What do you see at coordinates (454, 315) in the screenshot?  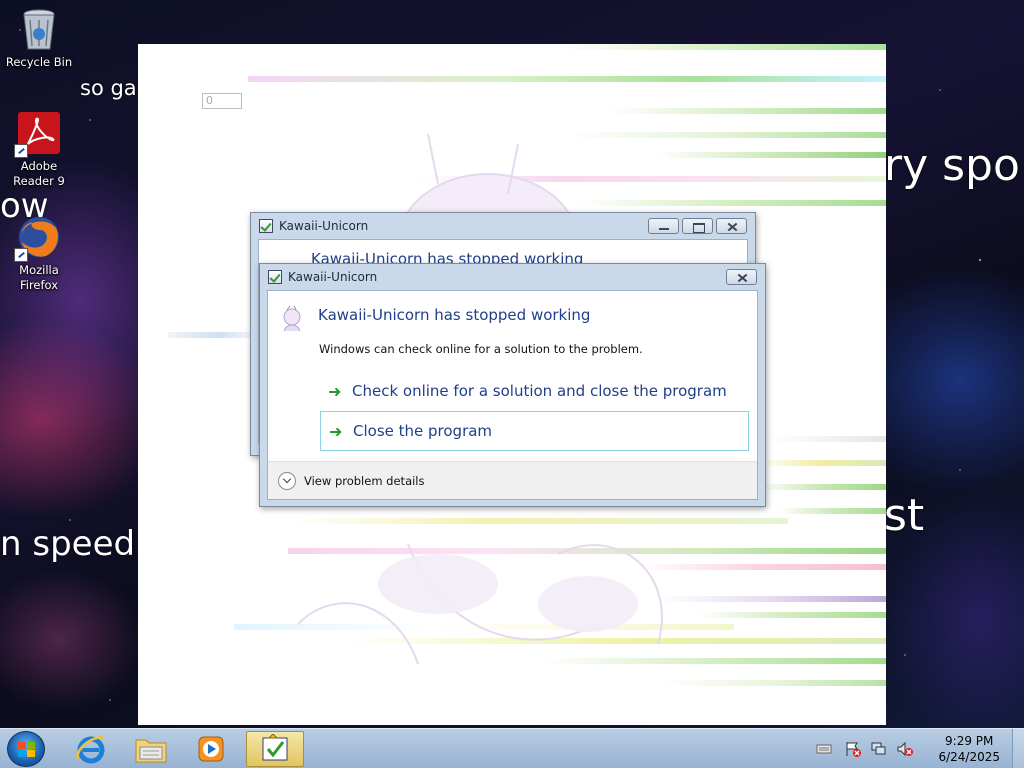 I see `dialog-heading: Kawaii-Unicorn has stopped working` at bounding box center [454, 315].